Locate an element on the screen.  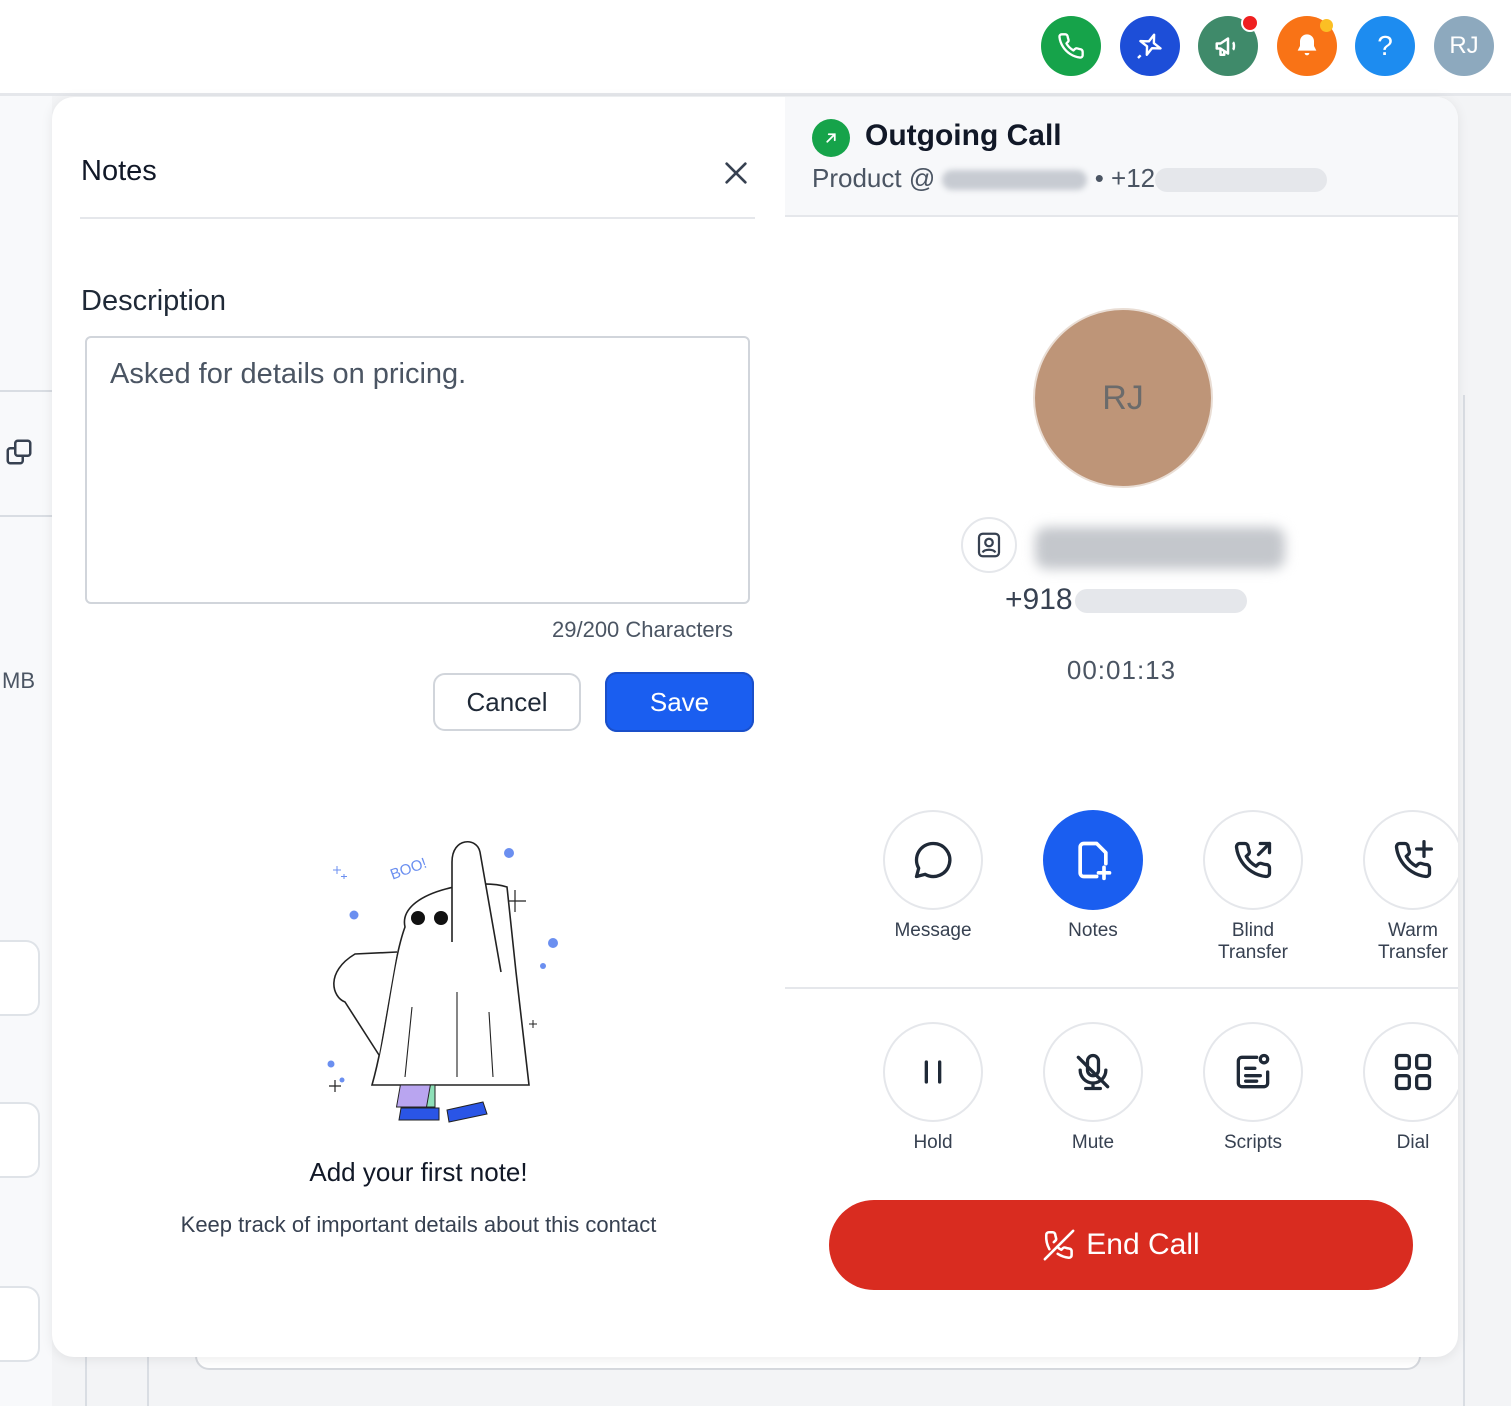
scripts-icon is located at coordinates (1253, 1071).